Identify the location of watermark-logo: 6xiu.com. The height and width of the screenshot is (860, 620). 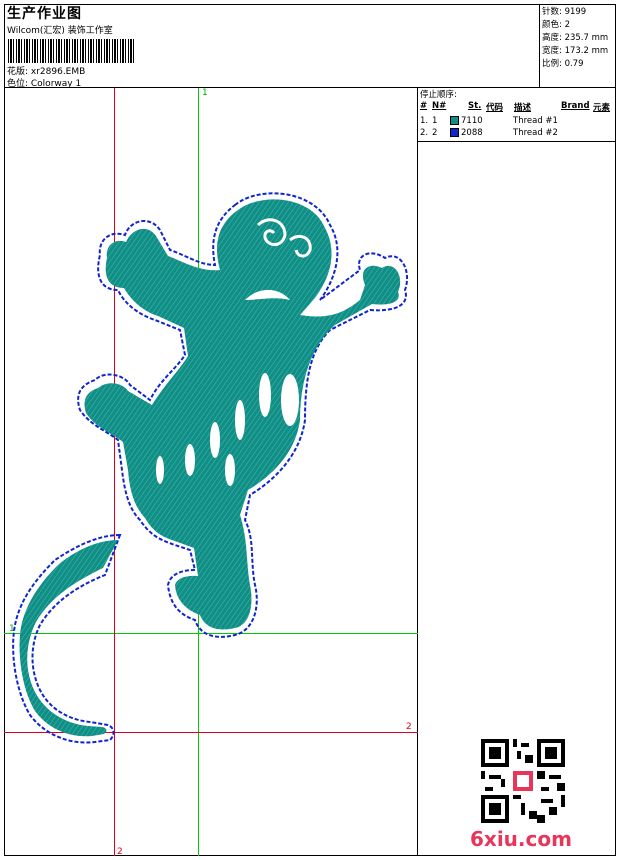
(521, 839).